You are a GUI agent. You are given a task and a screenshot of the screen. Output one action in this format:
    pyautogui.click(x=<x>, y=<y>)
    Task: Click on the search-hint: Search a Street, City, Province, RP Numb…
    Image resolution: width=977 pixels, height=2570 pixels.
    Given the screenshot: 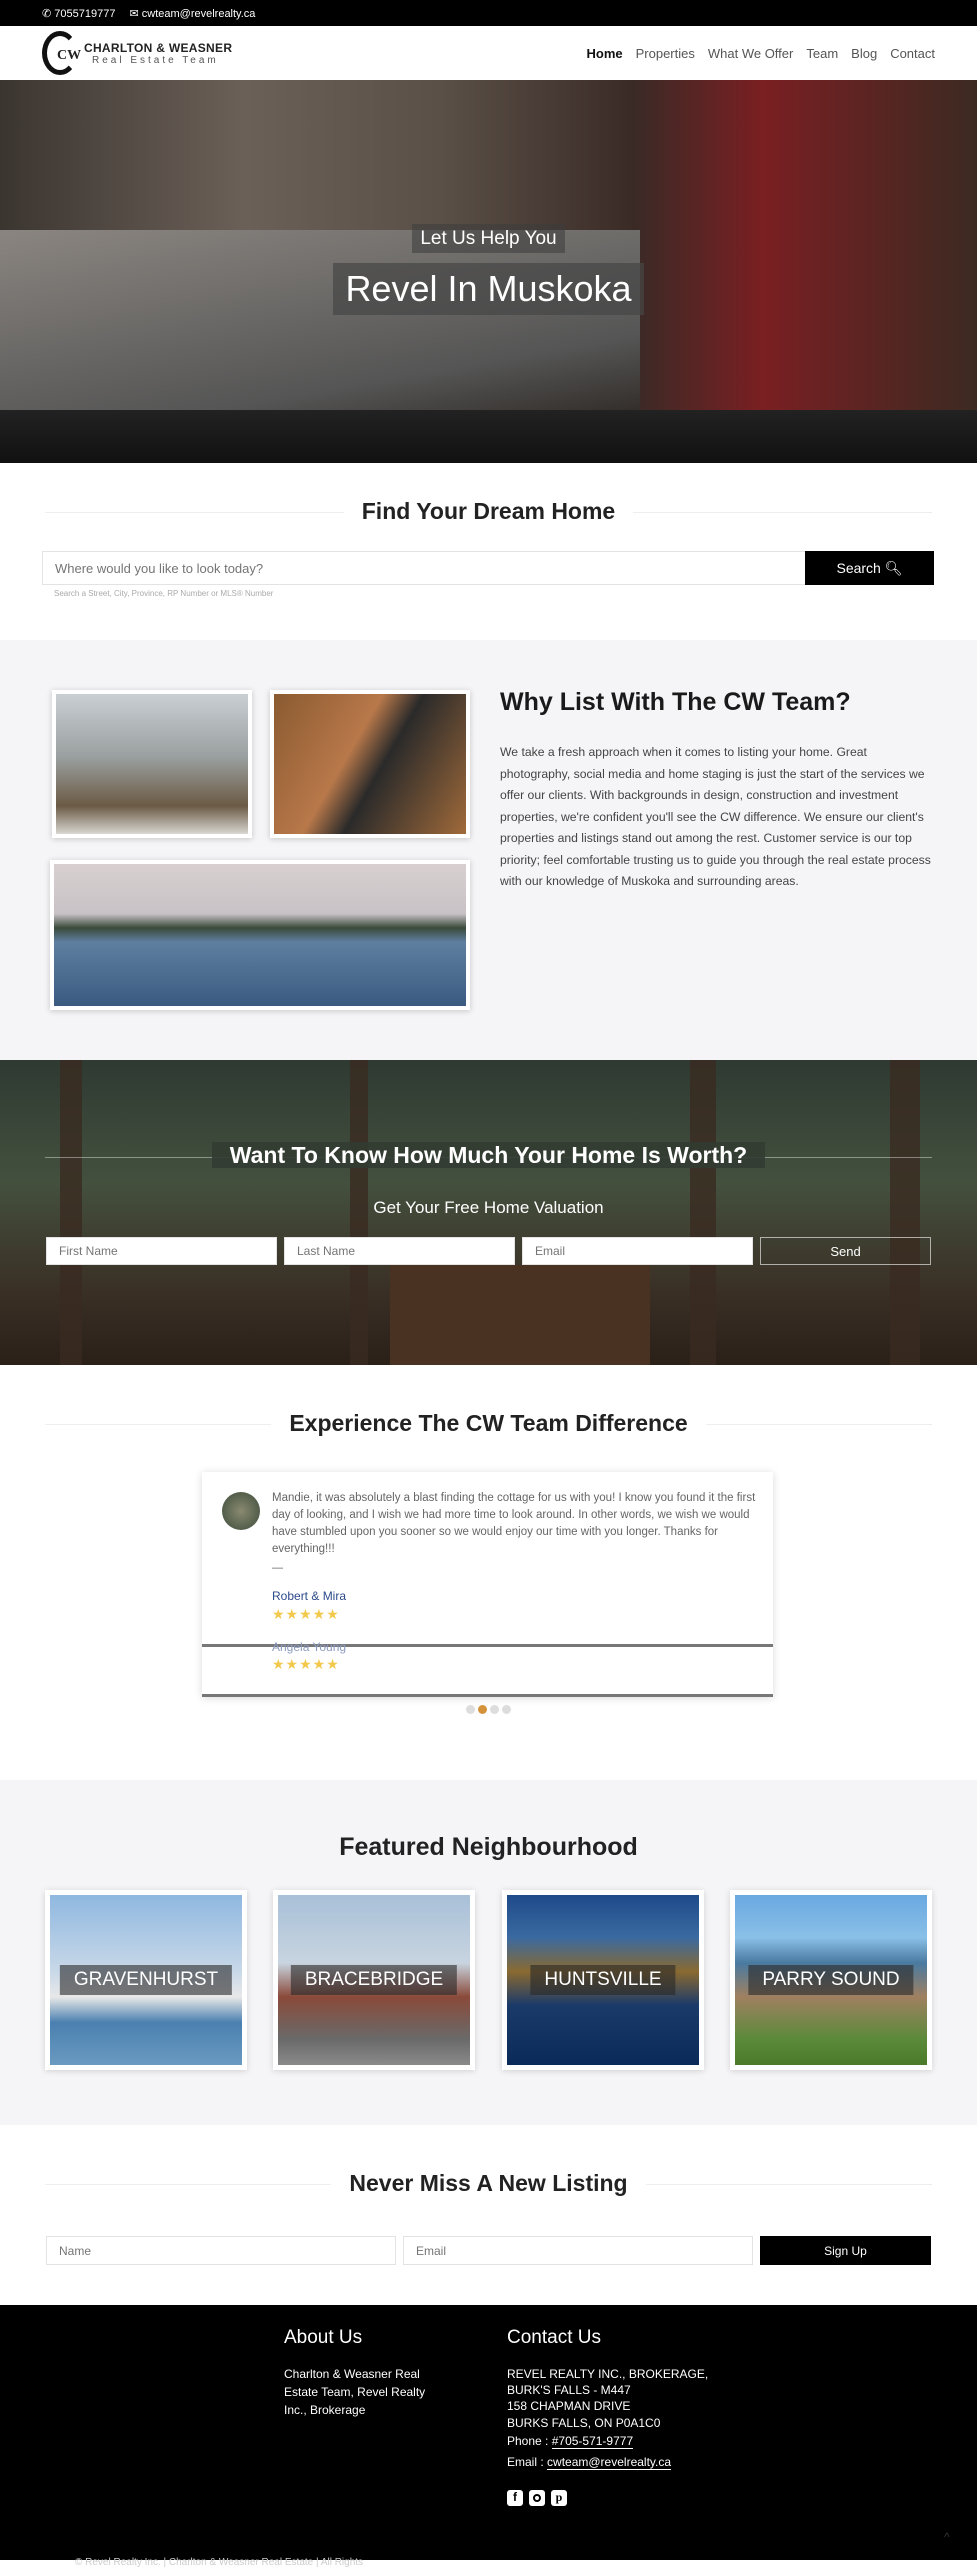 What is the action you would take?
    pyautogui.click(x=164, y=593)
    